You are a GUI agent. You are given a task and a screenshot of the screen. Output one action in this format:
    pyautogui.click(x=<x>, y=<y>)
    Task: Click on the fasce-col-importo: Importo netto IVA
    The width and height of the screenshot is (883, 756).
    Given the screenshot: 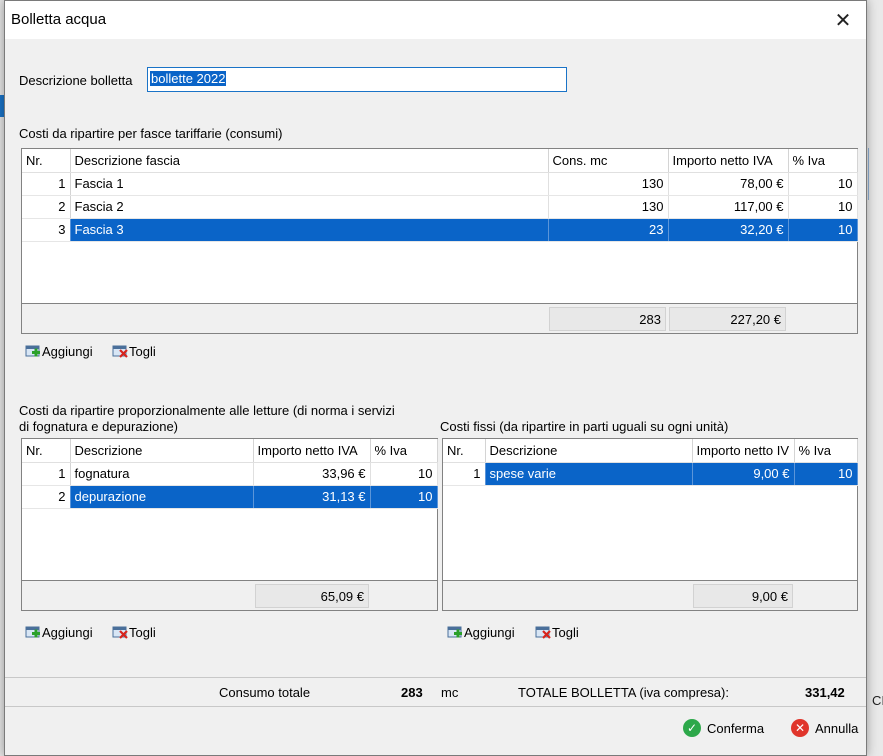 What is the action you would take?
    pyautogui.click(x=728, y=161)
    